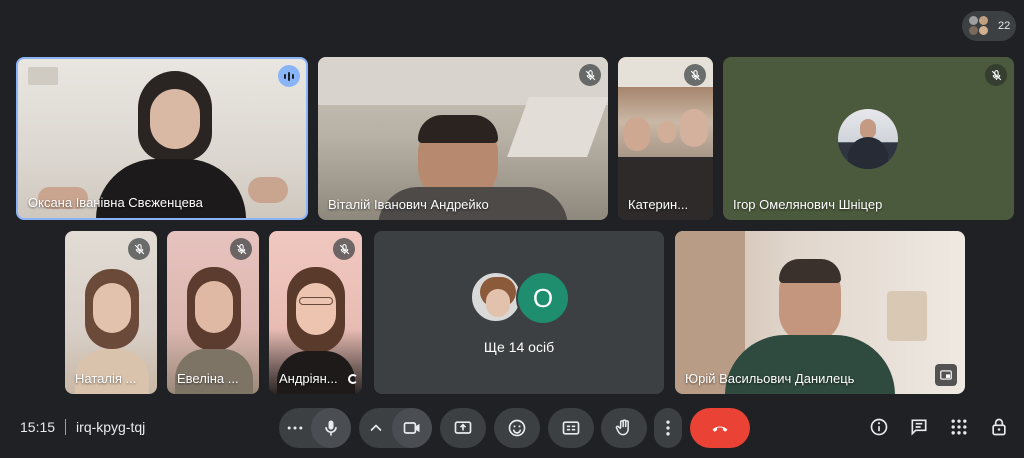 The image size is (1024, 458). Describe the element at coordinates (376, 428) in the screenshot. I see `video-options-icon` at that location.